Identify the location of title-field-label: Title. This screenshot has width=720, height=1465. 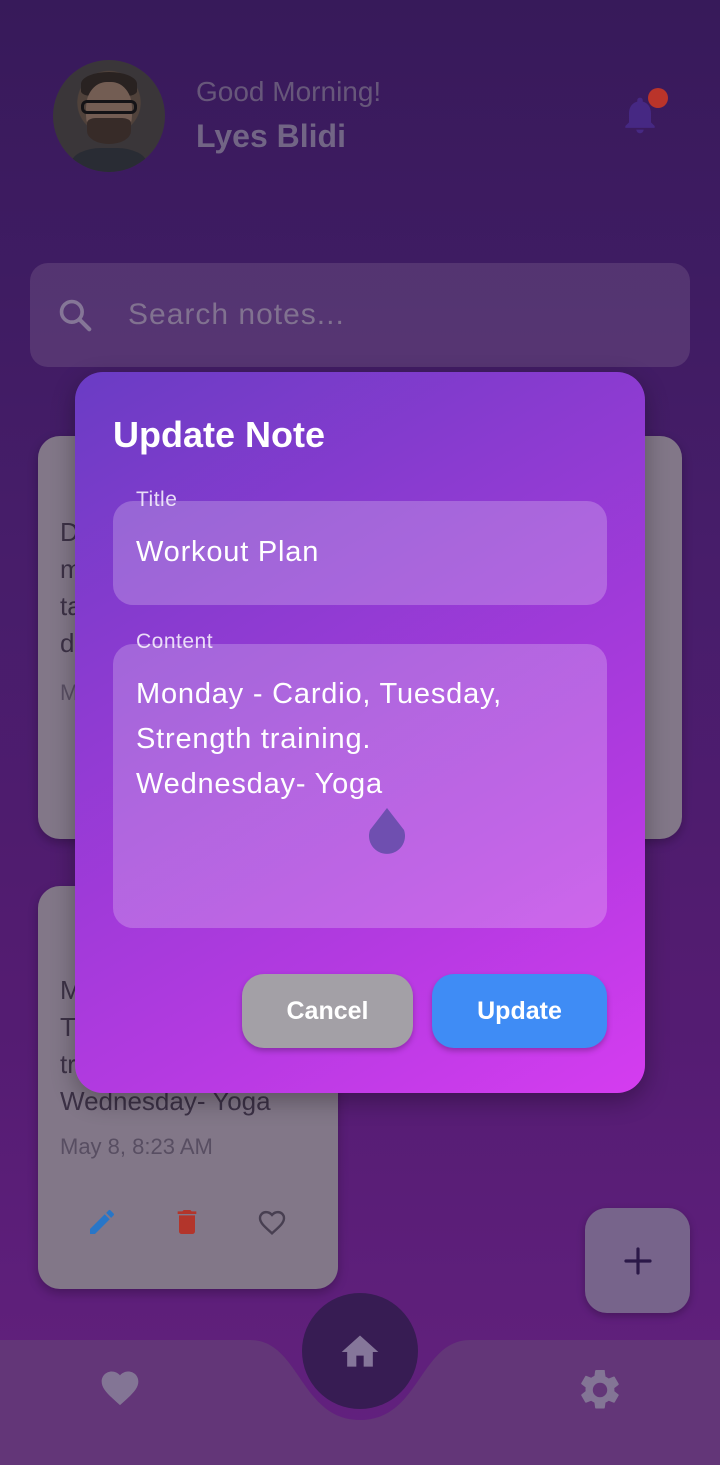
(157, 499).